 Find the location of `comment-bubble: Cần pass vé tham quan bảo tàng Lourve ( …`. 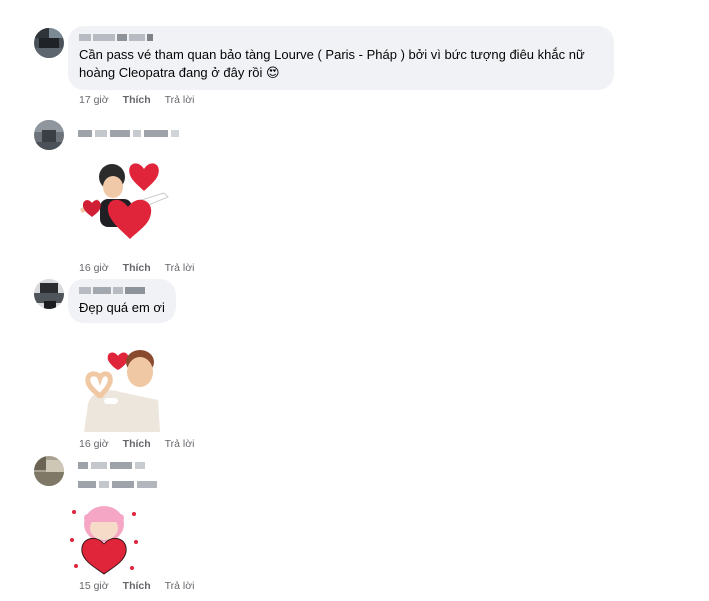

comment-bubble: Cần pass vé tham quan bảo tàng Lourve ( … is located at coordinates (341, 58).